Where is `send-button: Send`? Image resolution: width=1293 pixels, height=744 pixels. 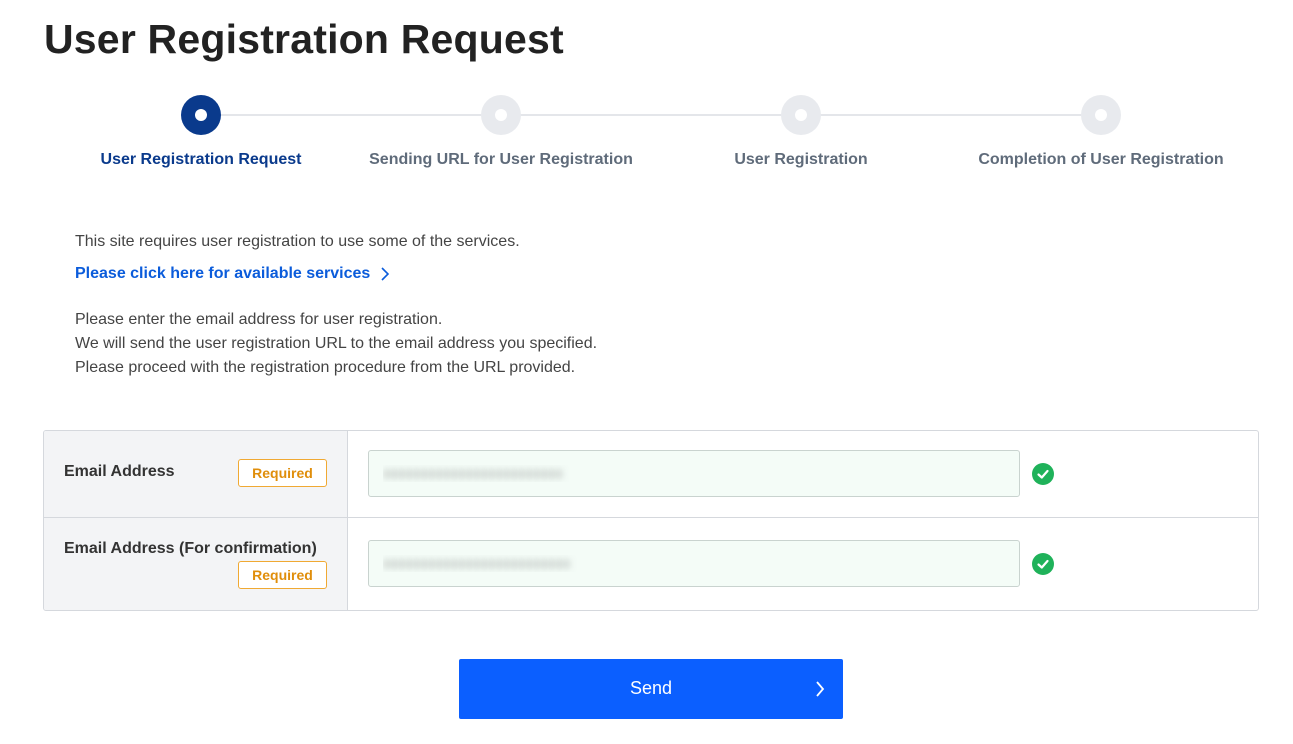
send-button: Send is located at coordinates (651, 689).